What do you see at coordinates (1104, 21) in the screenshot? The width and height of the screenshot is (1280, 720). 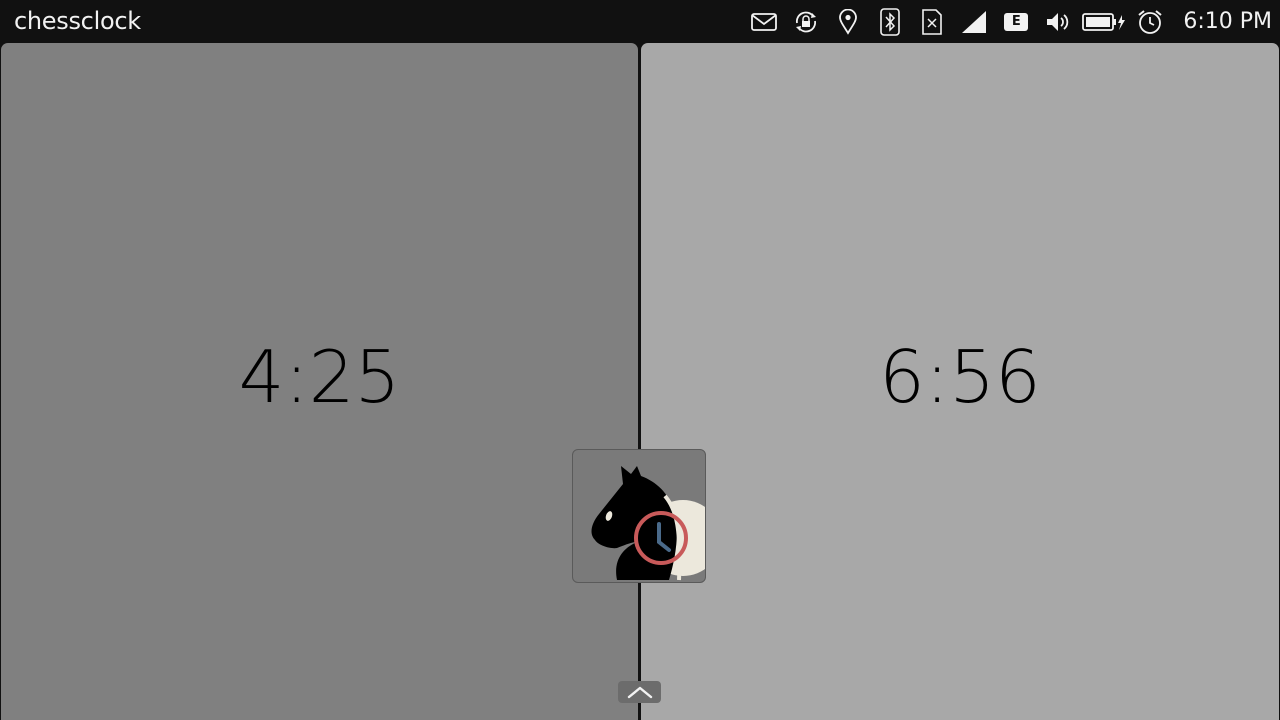 I see `battery-charging-icon` at bounding box center [1104, 21].